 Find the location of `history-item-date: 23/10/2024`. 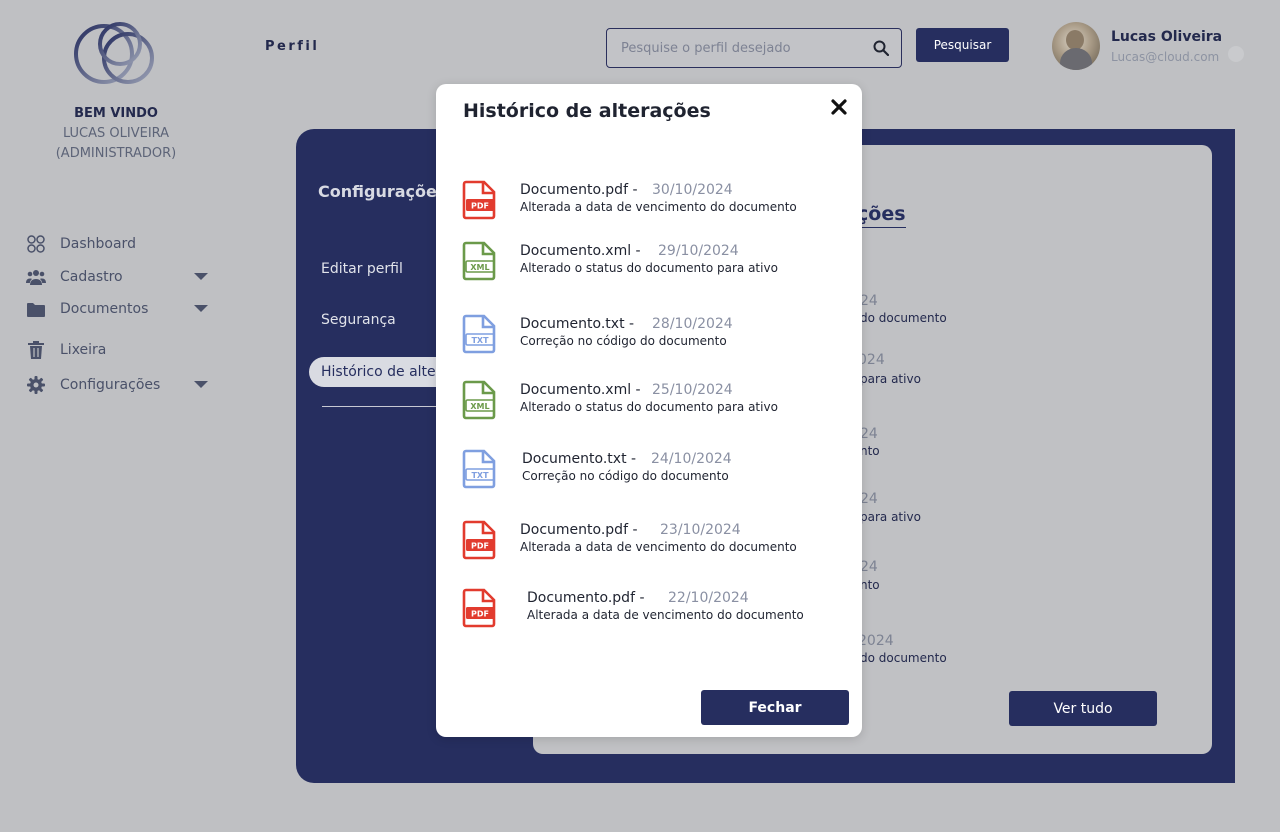

history-item-date: 23/10/2024 is located at coordinates (700, 530).